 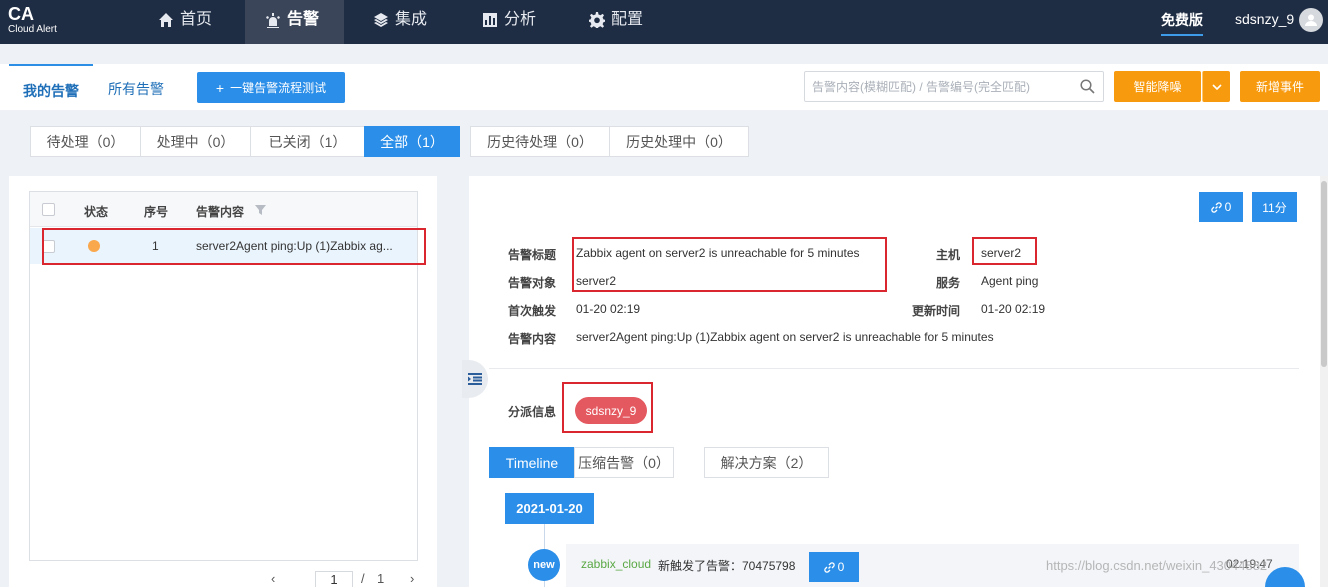 What do you see at coordinates (48, 209) in the screenshot?
I see `select-all-checkbox` at bounding box center [48, 209].